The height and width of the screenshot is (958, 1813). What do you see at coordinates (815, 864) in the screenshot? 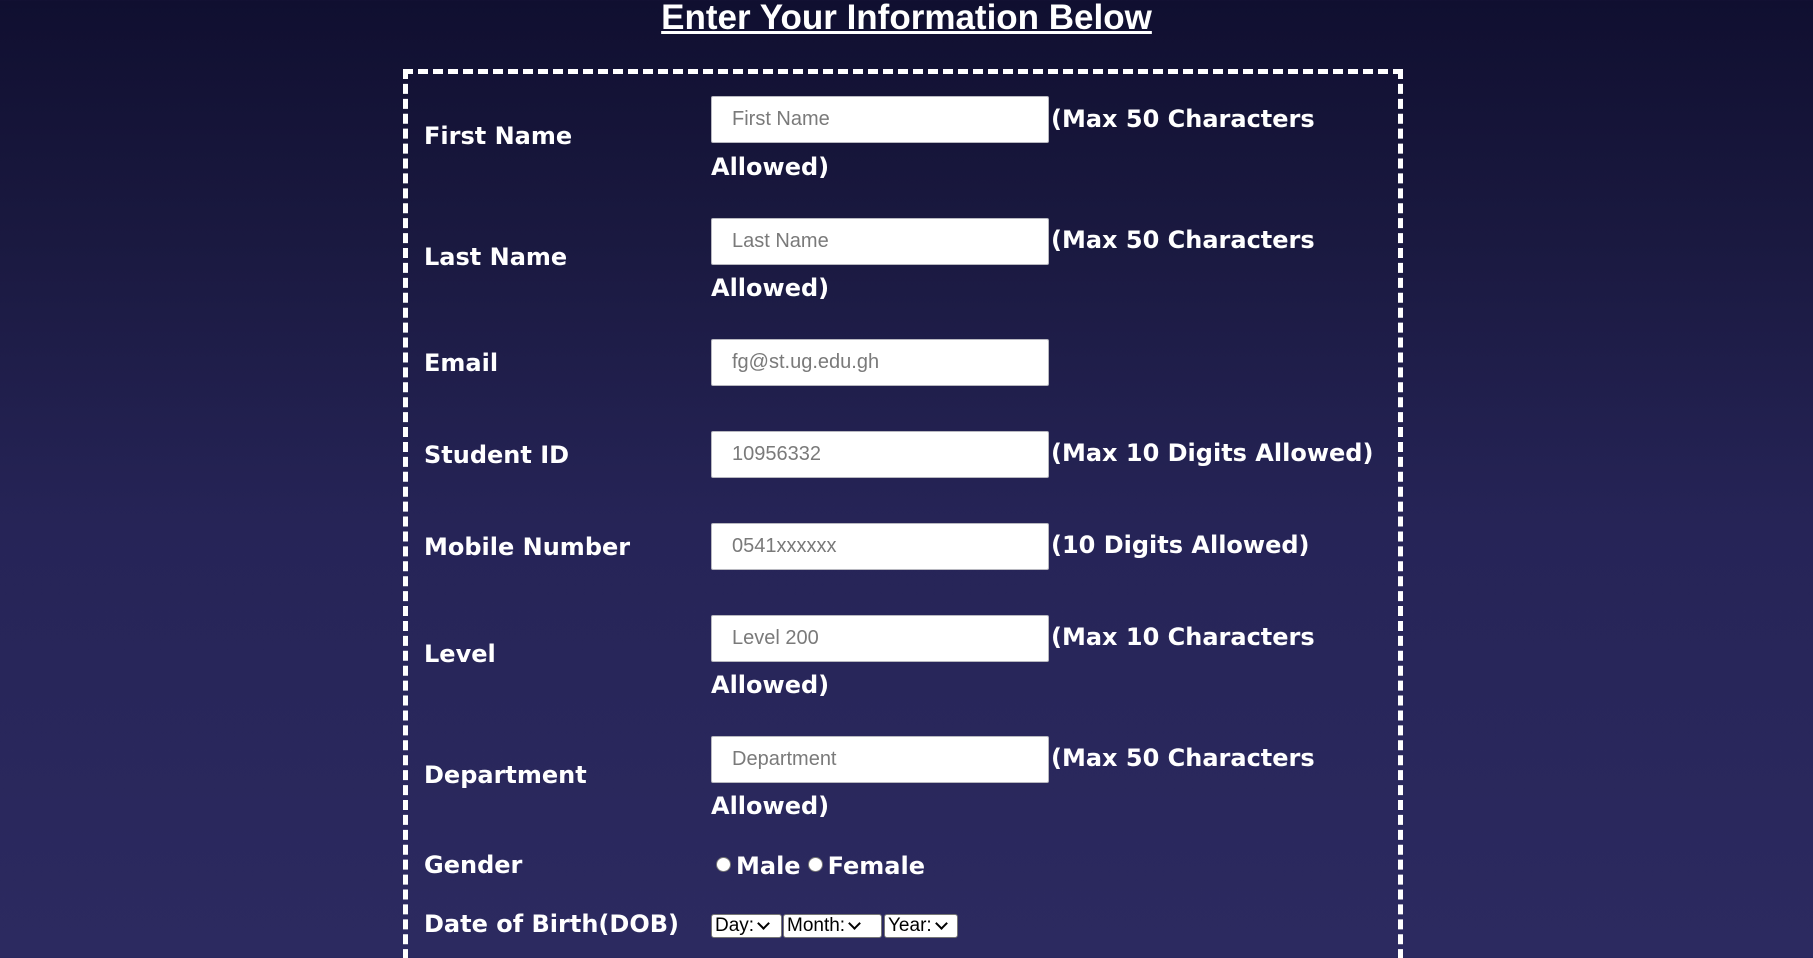
I see `gender-female-radio` at bounding box center [815, 864].